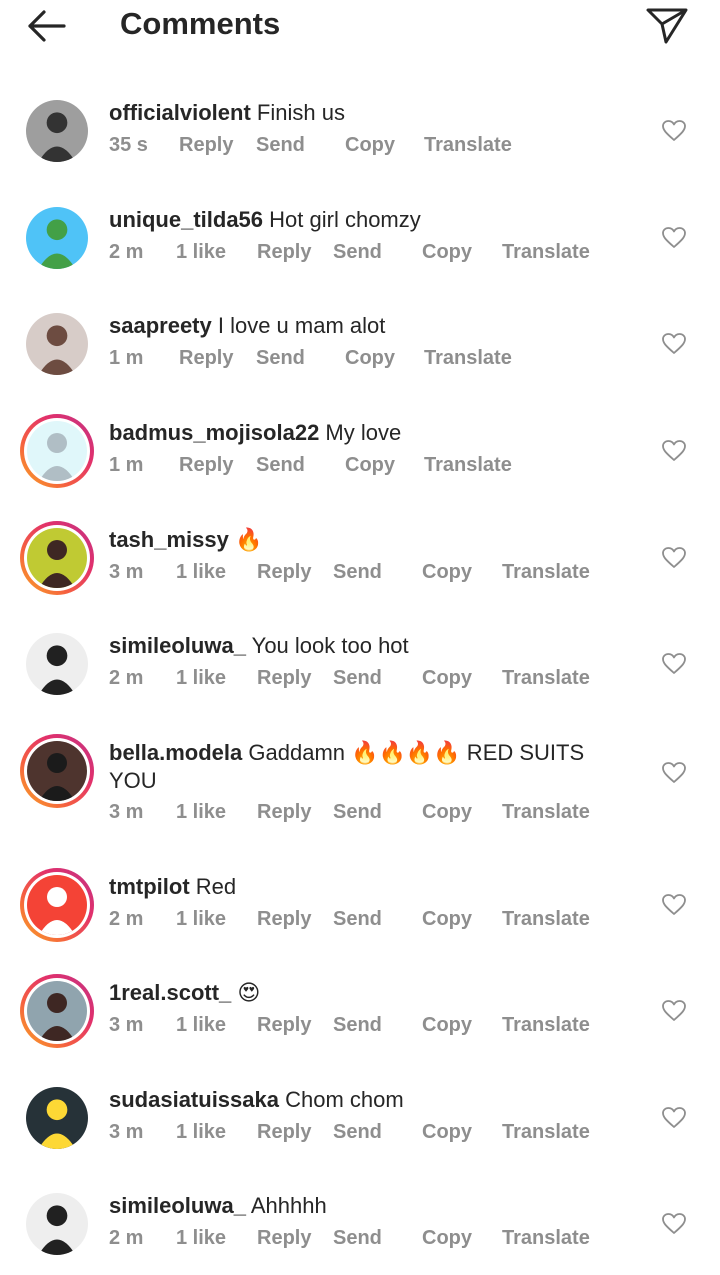 The image size is (720, 1275). What do you see at coordinates (186, 219) in the screenshot?
I see `comment-username: unique_tilda56` at bounding box center [186, 219].